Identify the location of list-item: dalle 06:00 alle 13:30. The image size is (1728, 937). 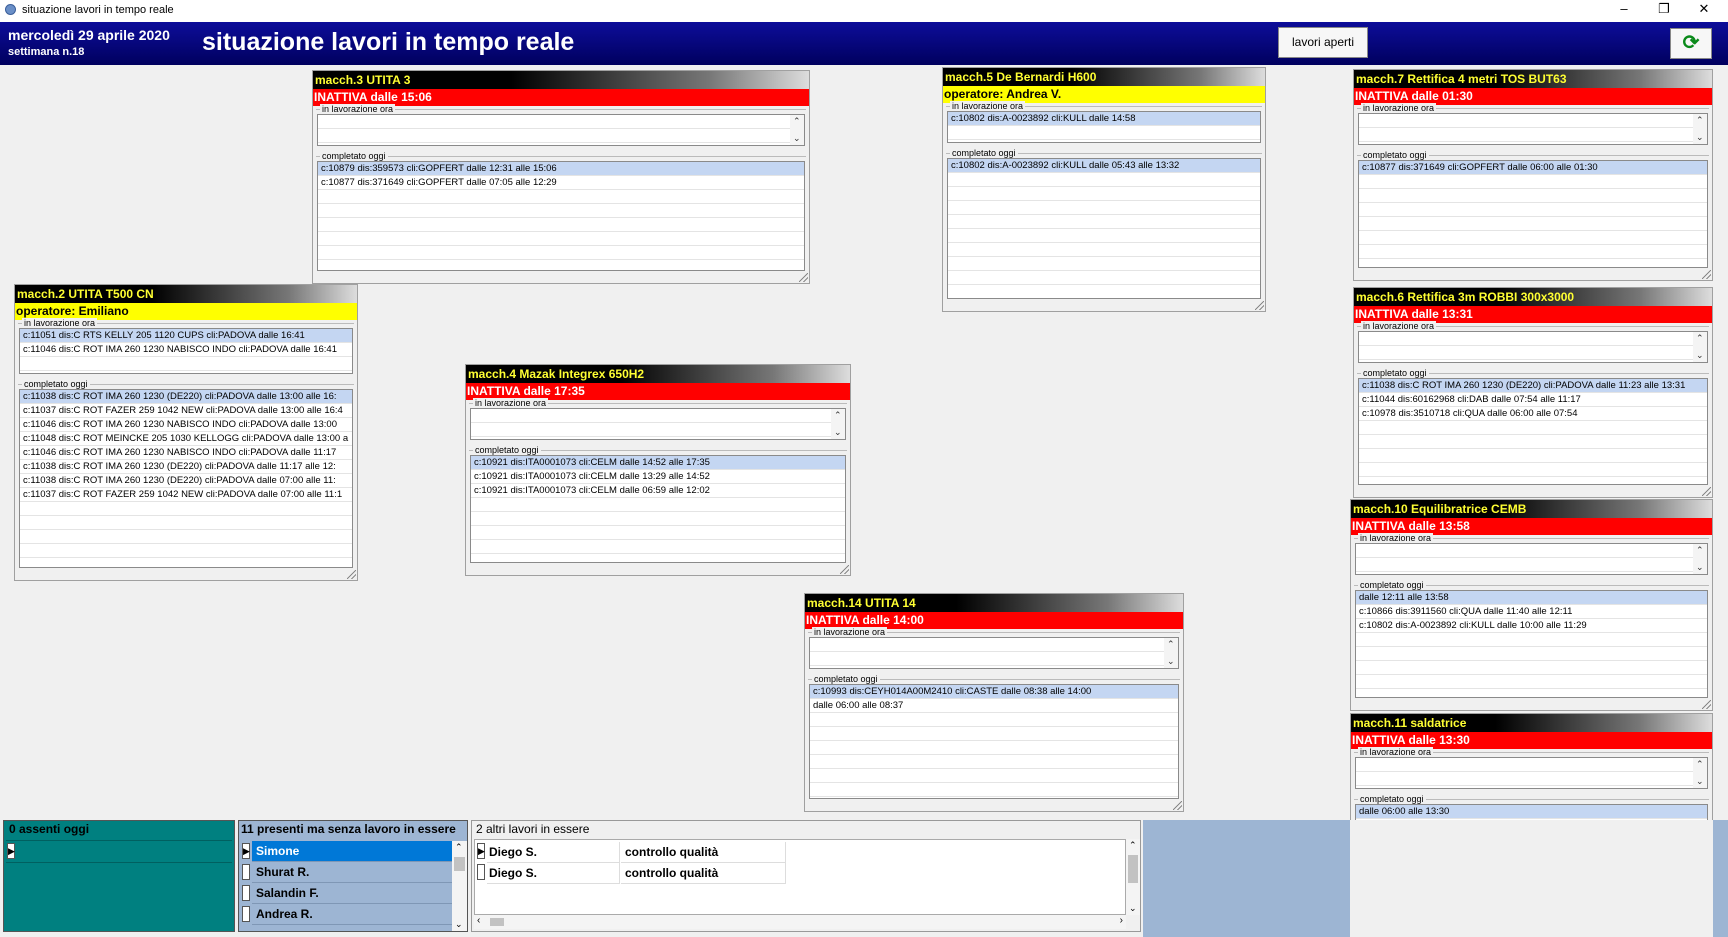
(1531, 812).